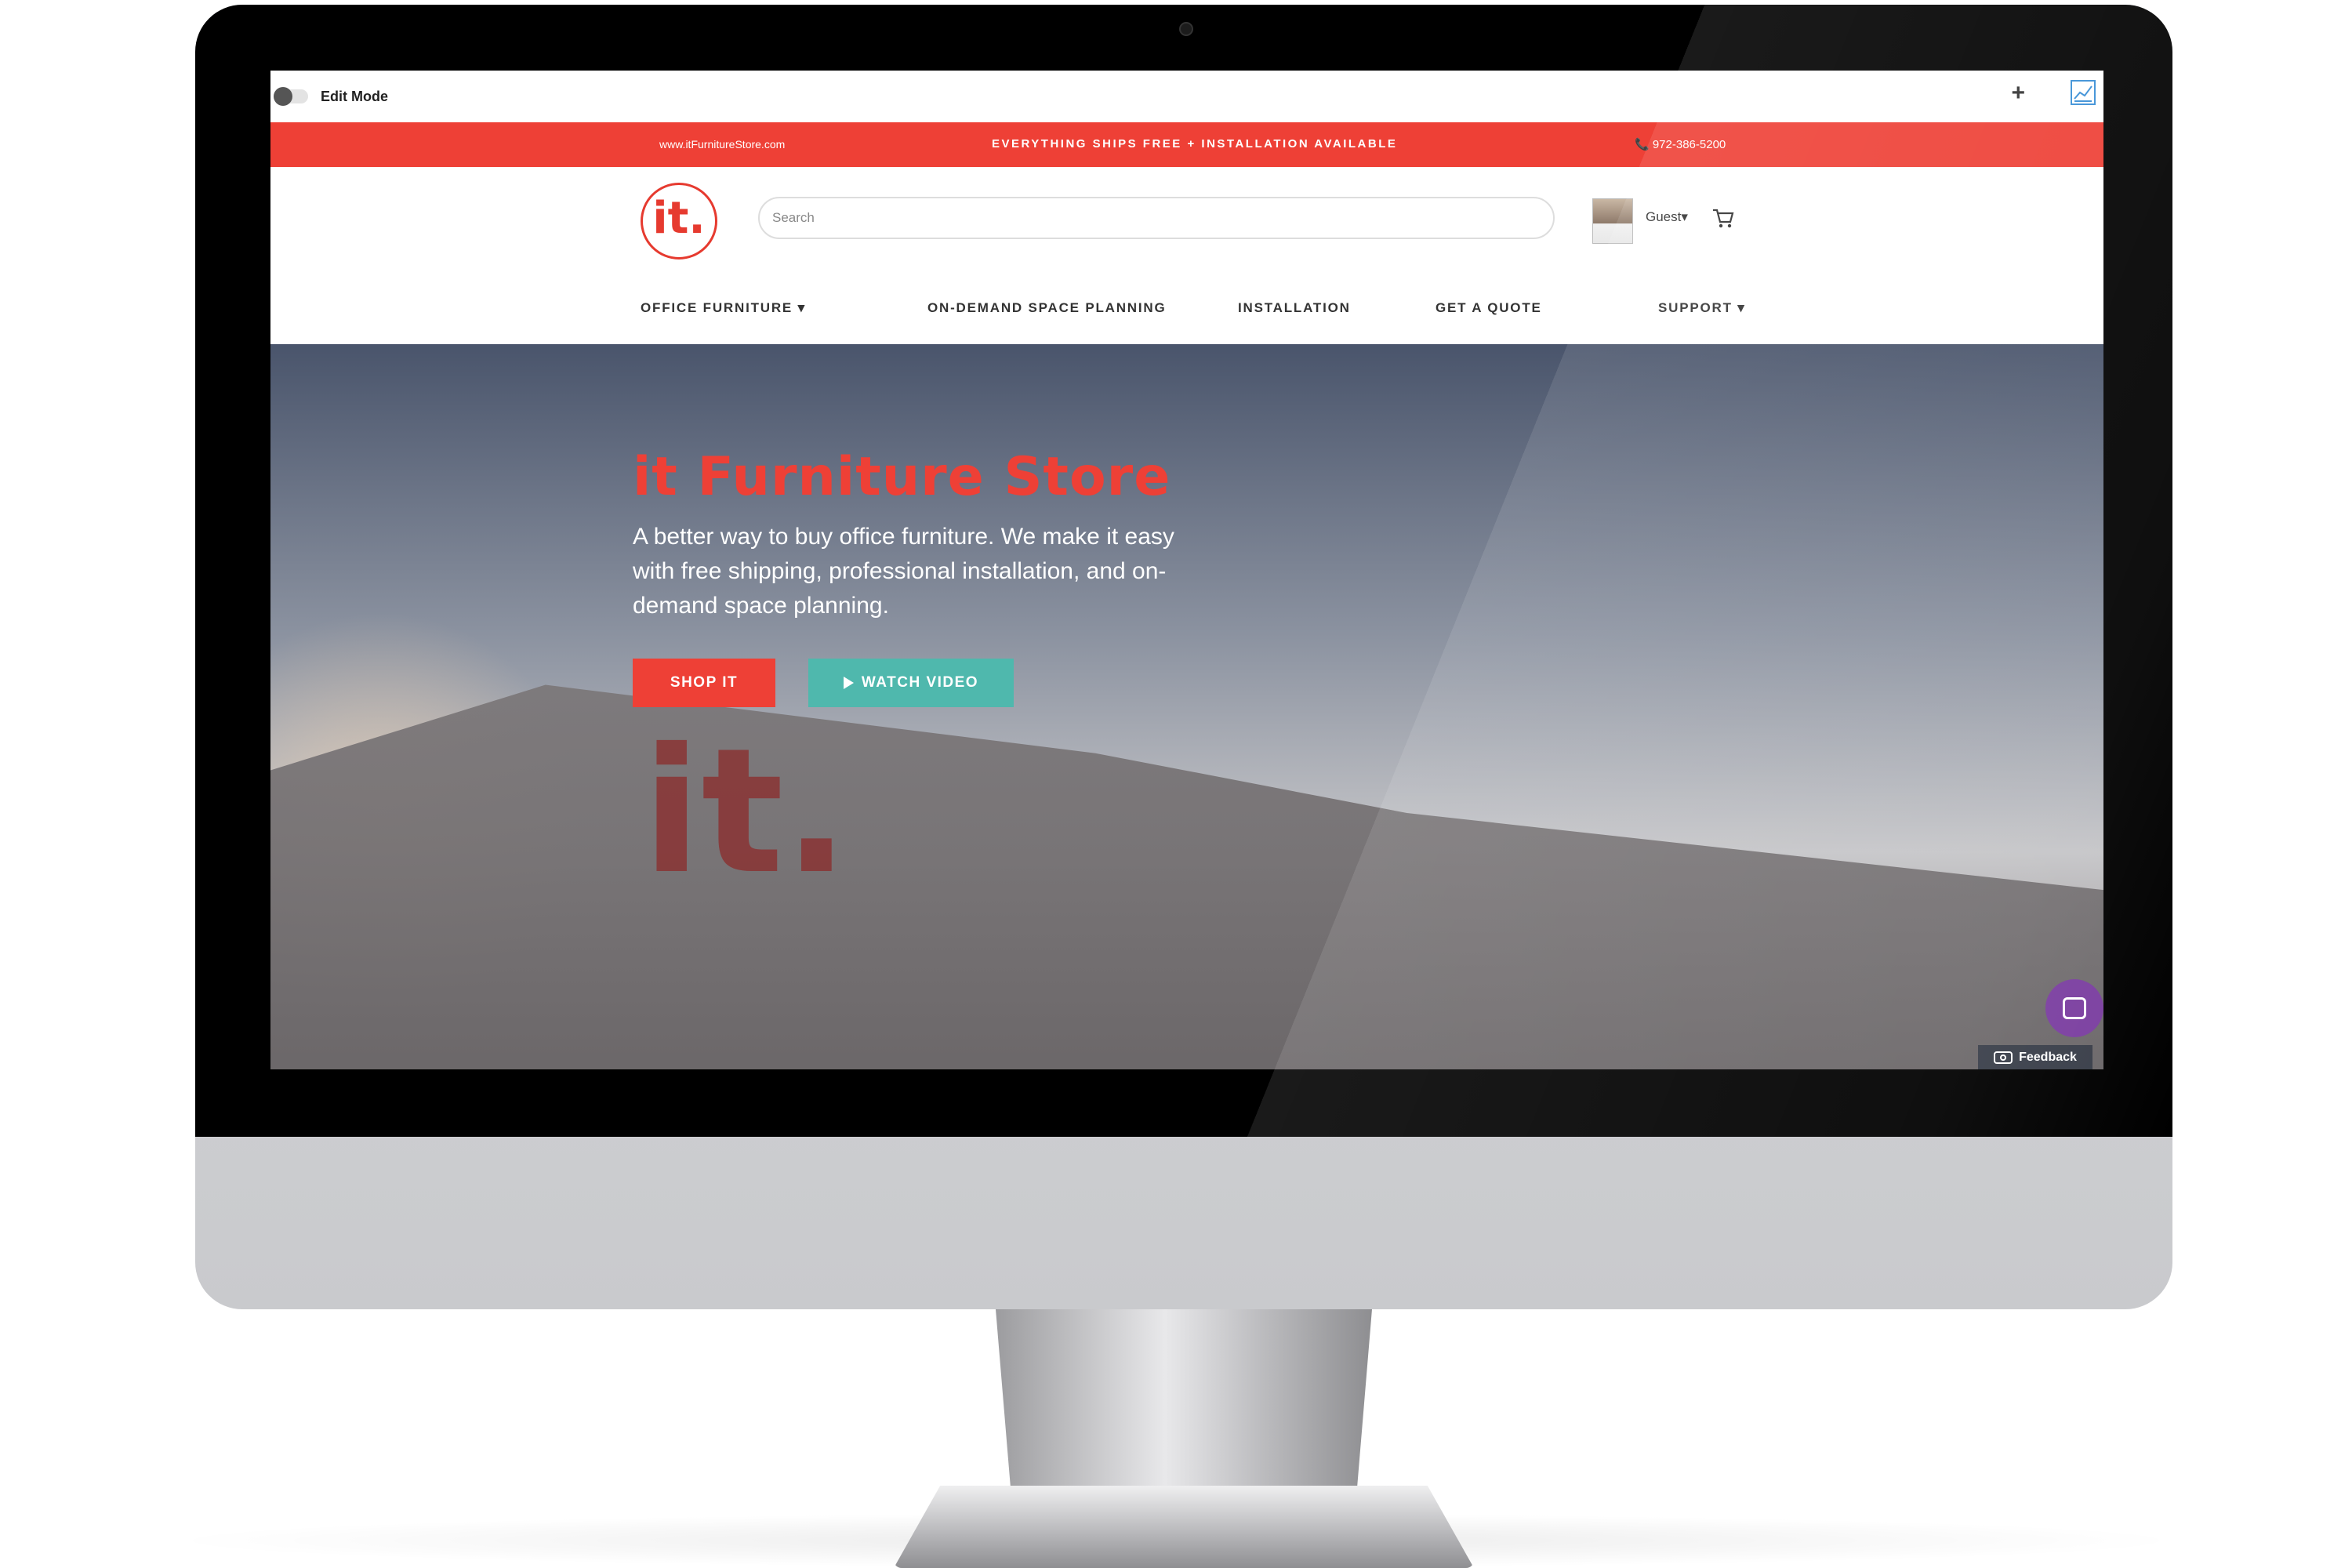 This screenshot has height=1568, width=2352. What do you see at coordinates (2048, 1057) in the screenshot?
I see `feedback-label: Feedback` at bounding box center [2048, 1057].